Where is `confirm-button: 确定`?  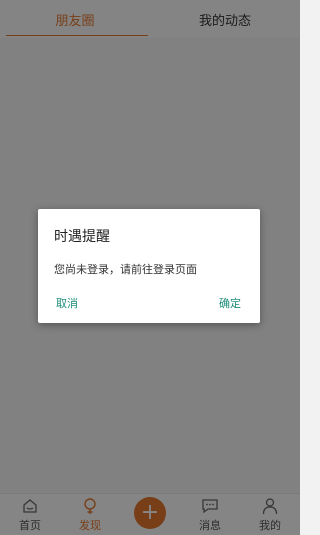
confirm-button: 确定 is located at coordinates (230, 303).